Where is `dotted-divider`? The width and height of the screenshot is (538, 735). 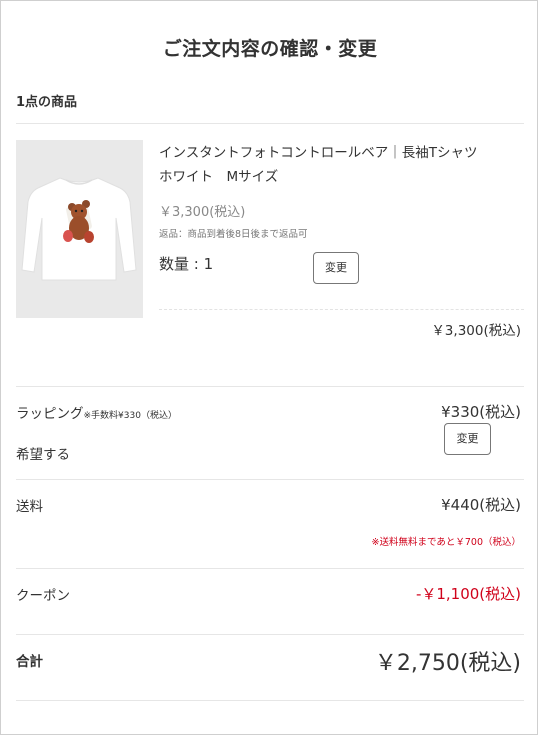
dotted-divider is located at coordinates (341, 309).